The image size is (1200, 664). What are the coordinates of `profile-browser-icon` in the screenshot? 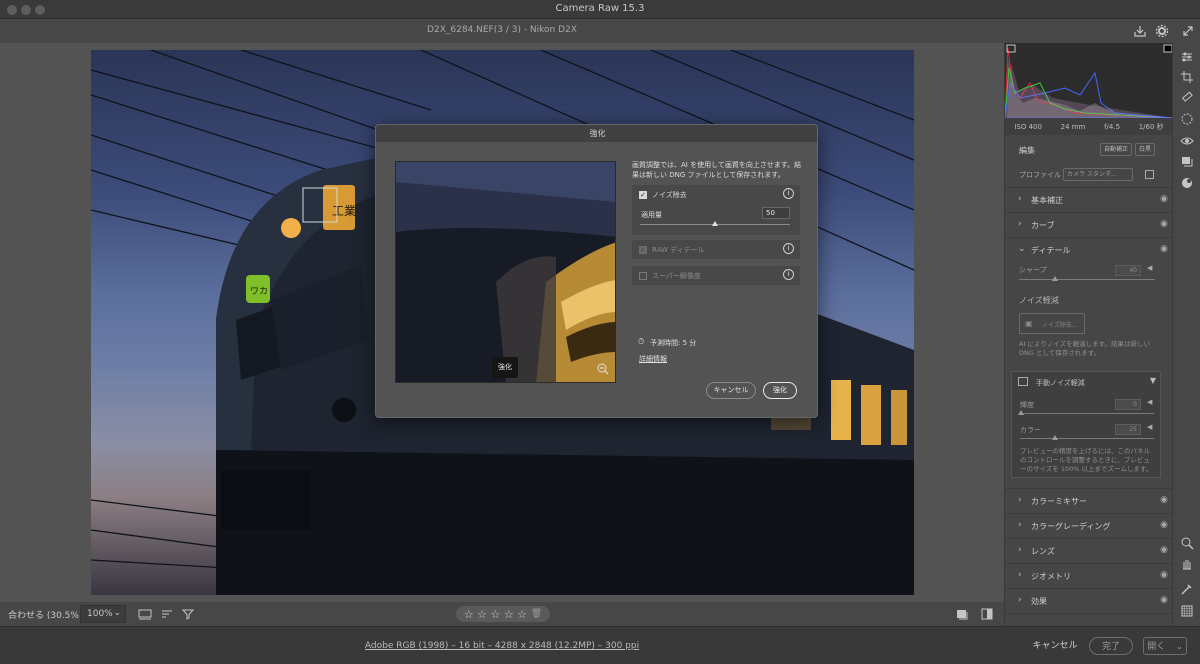 It's located at (1149, 174).